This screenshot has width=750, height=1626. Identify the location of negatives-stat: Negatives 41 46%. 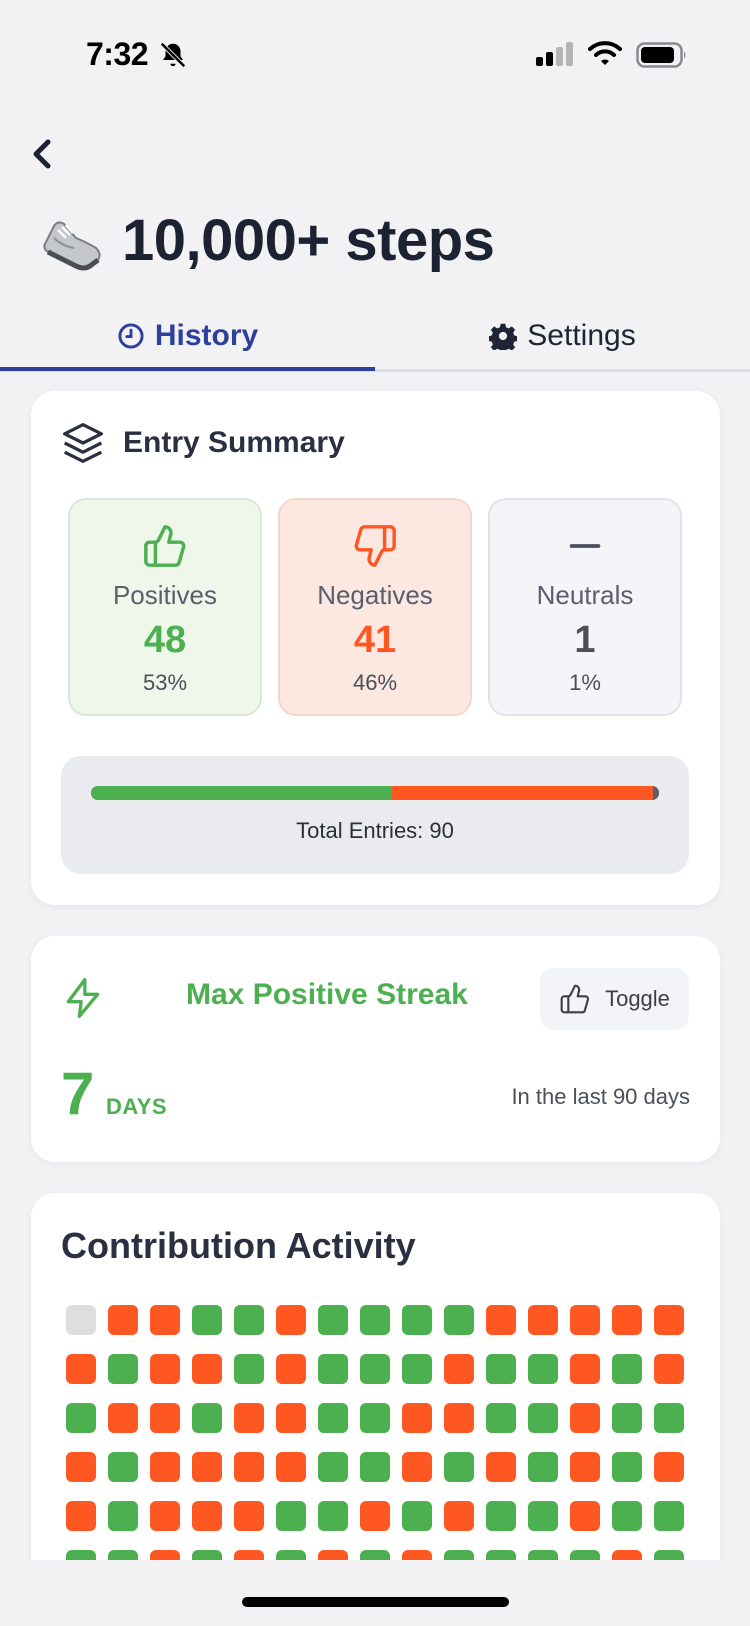
(375, 607).